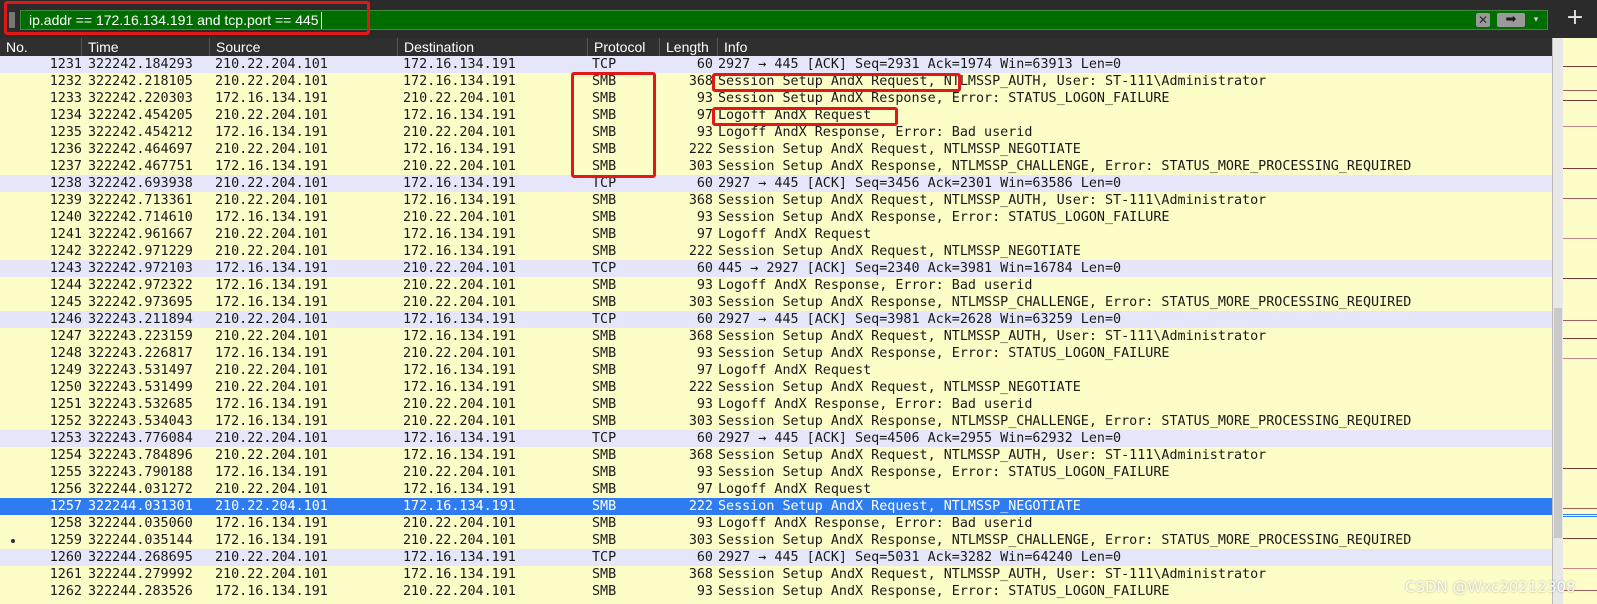 Image resolution: width=1597 pixels, height=604 pixels. What do you see at coordinates (304, 47) in the screenshot?
I see `column-header-source: Source` at bounding box center [304, 47].